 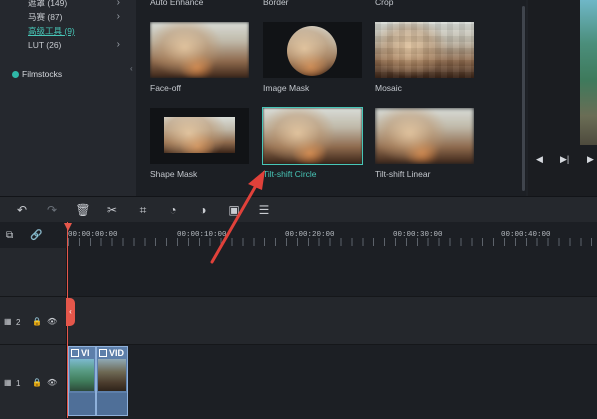 What do you see at coordinates (52, 210) in the screenshot?
I see `redo-icon: ↷` at bounding box center [52, 210].